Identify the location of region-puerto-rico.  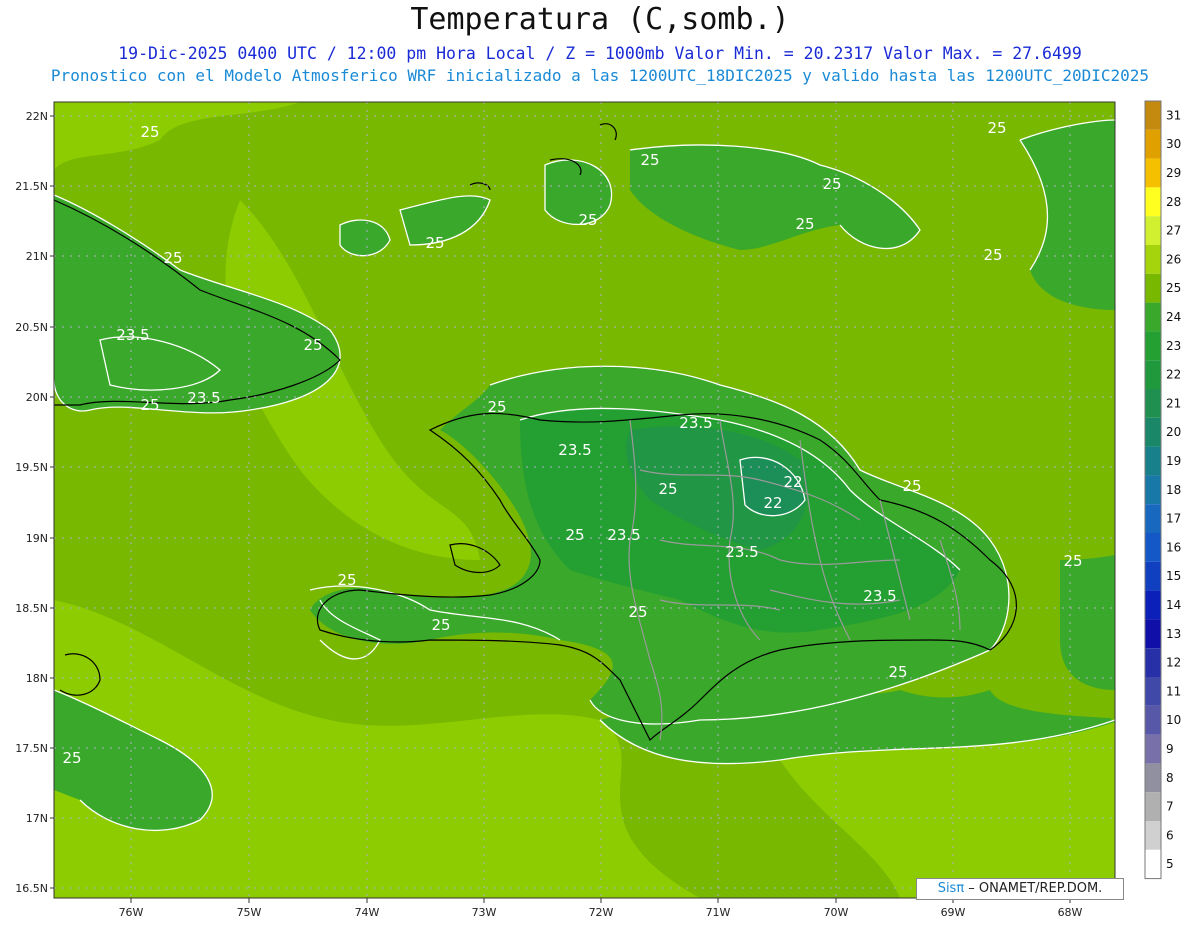
(1087, 622).